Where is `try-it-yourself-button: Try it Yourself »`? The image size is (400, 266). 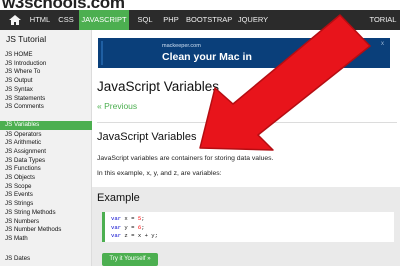 try-it-yourself-button: Try it Yourself » is located at coordinates (130, 259).